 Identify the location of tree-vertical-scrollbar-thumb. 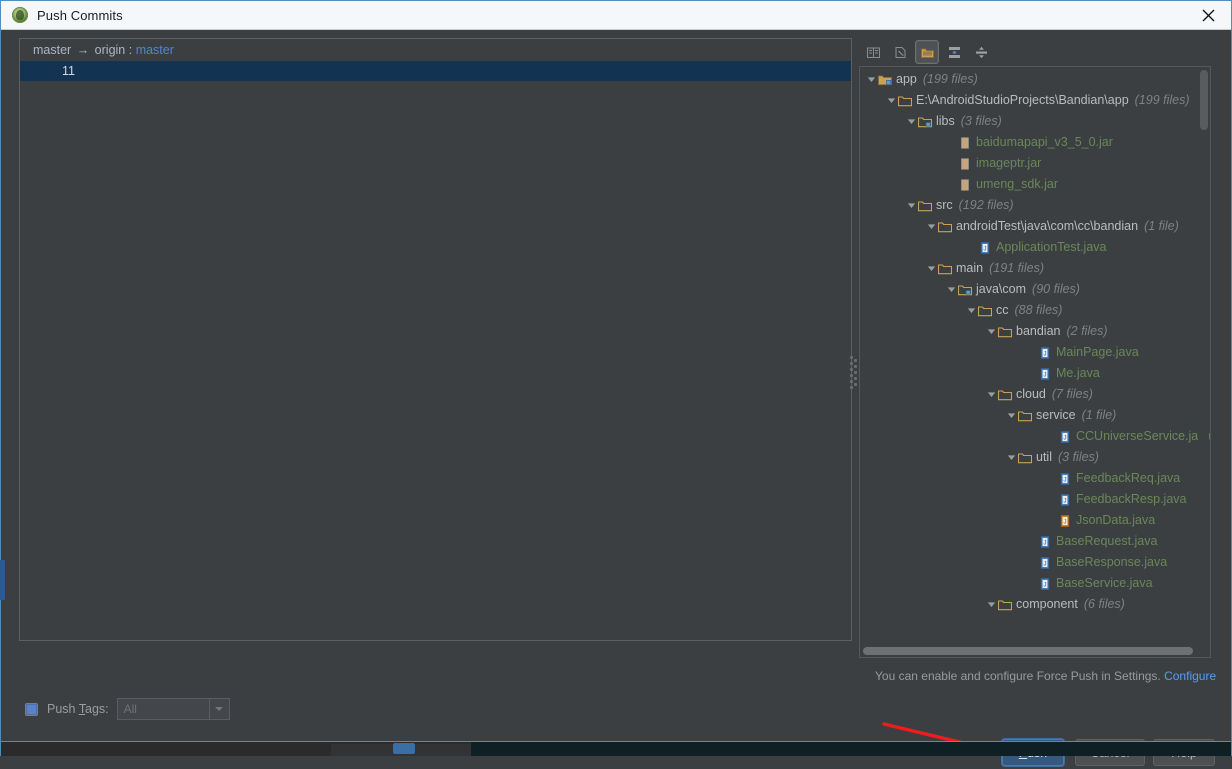
(1204, 100).